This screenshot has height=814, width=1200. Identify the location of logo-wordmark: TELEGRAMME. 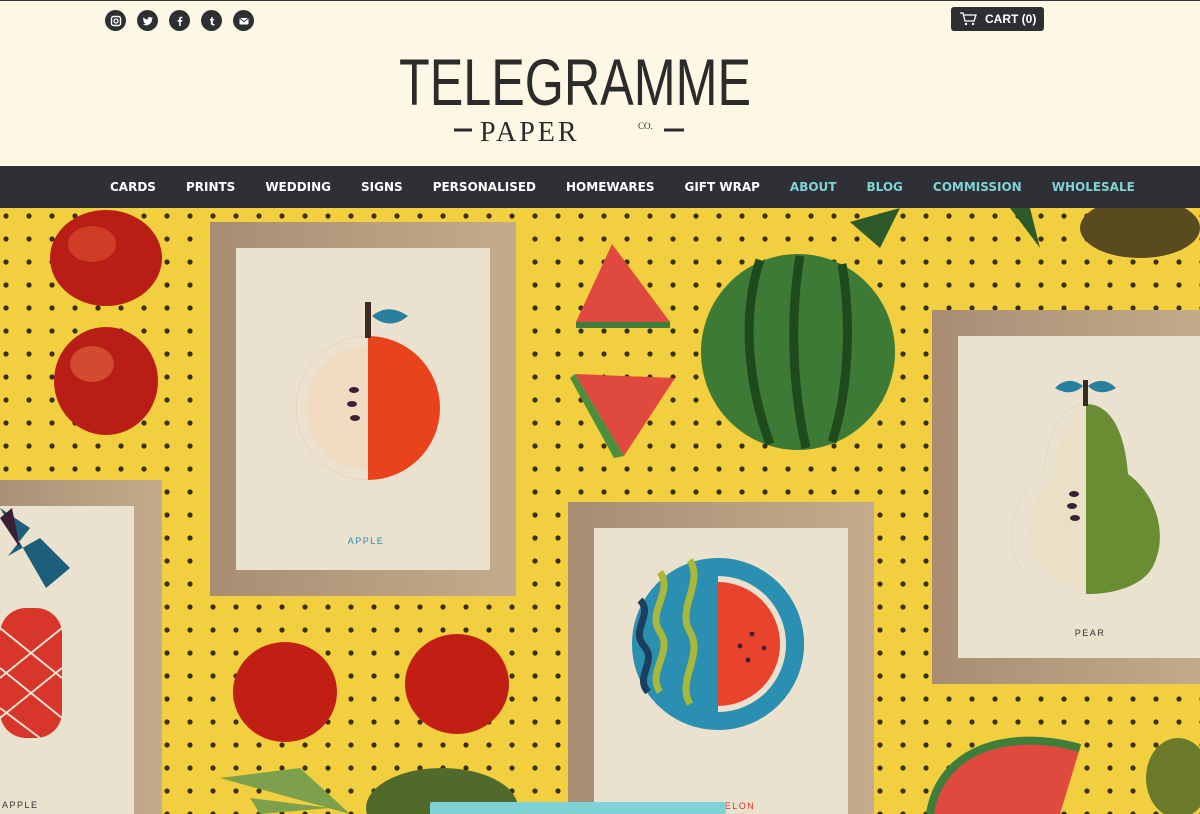
(575, 79).